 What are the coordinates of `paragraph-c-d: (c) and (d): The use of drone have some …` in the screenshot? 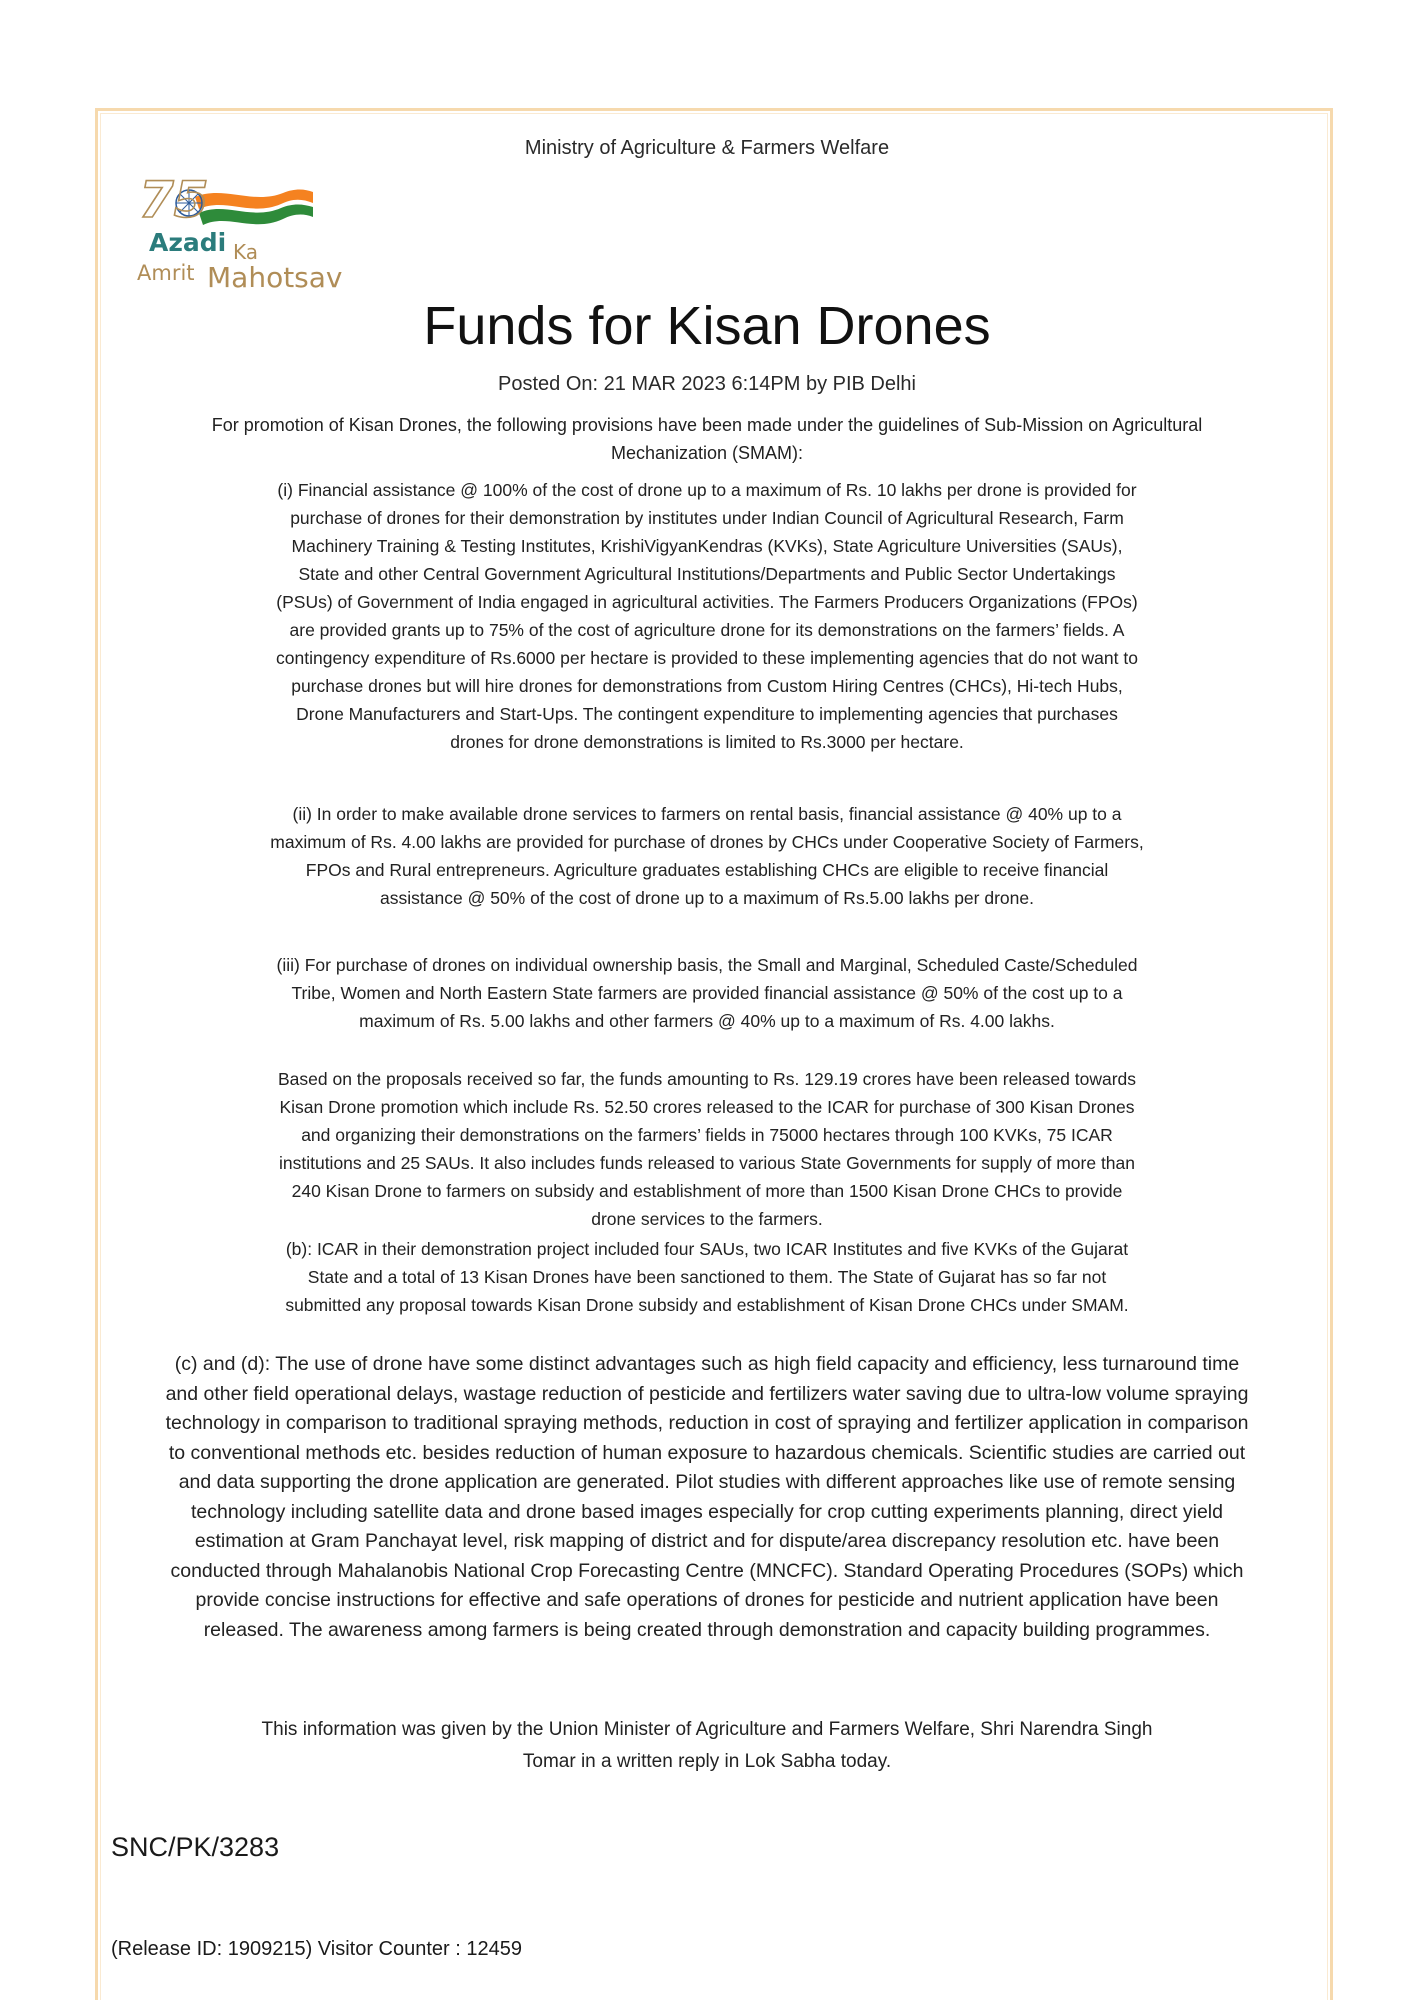 It's located at (707, 1497).